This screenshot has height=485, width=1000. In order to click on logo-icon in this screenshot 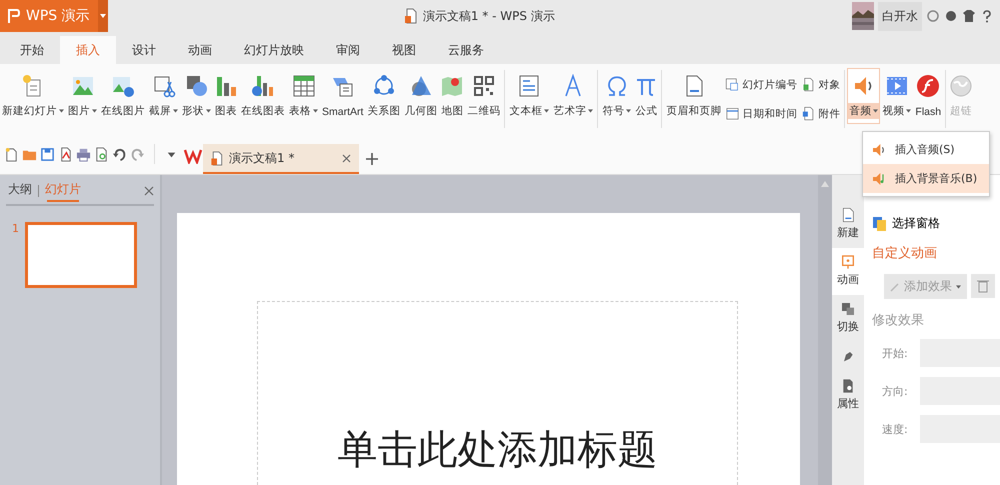, I will do `click(14, 16)`.